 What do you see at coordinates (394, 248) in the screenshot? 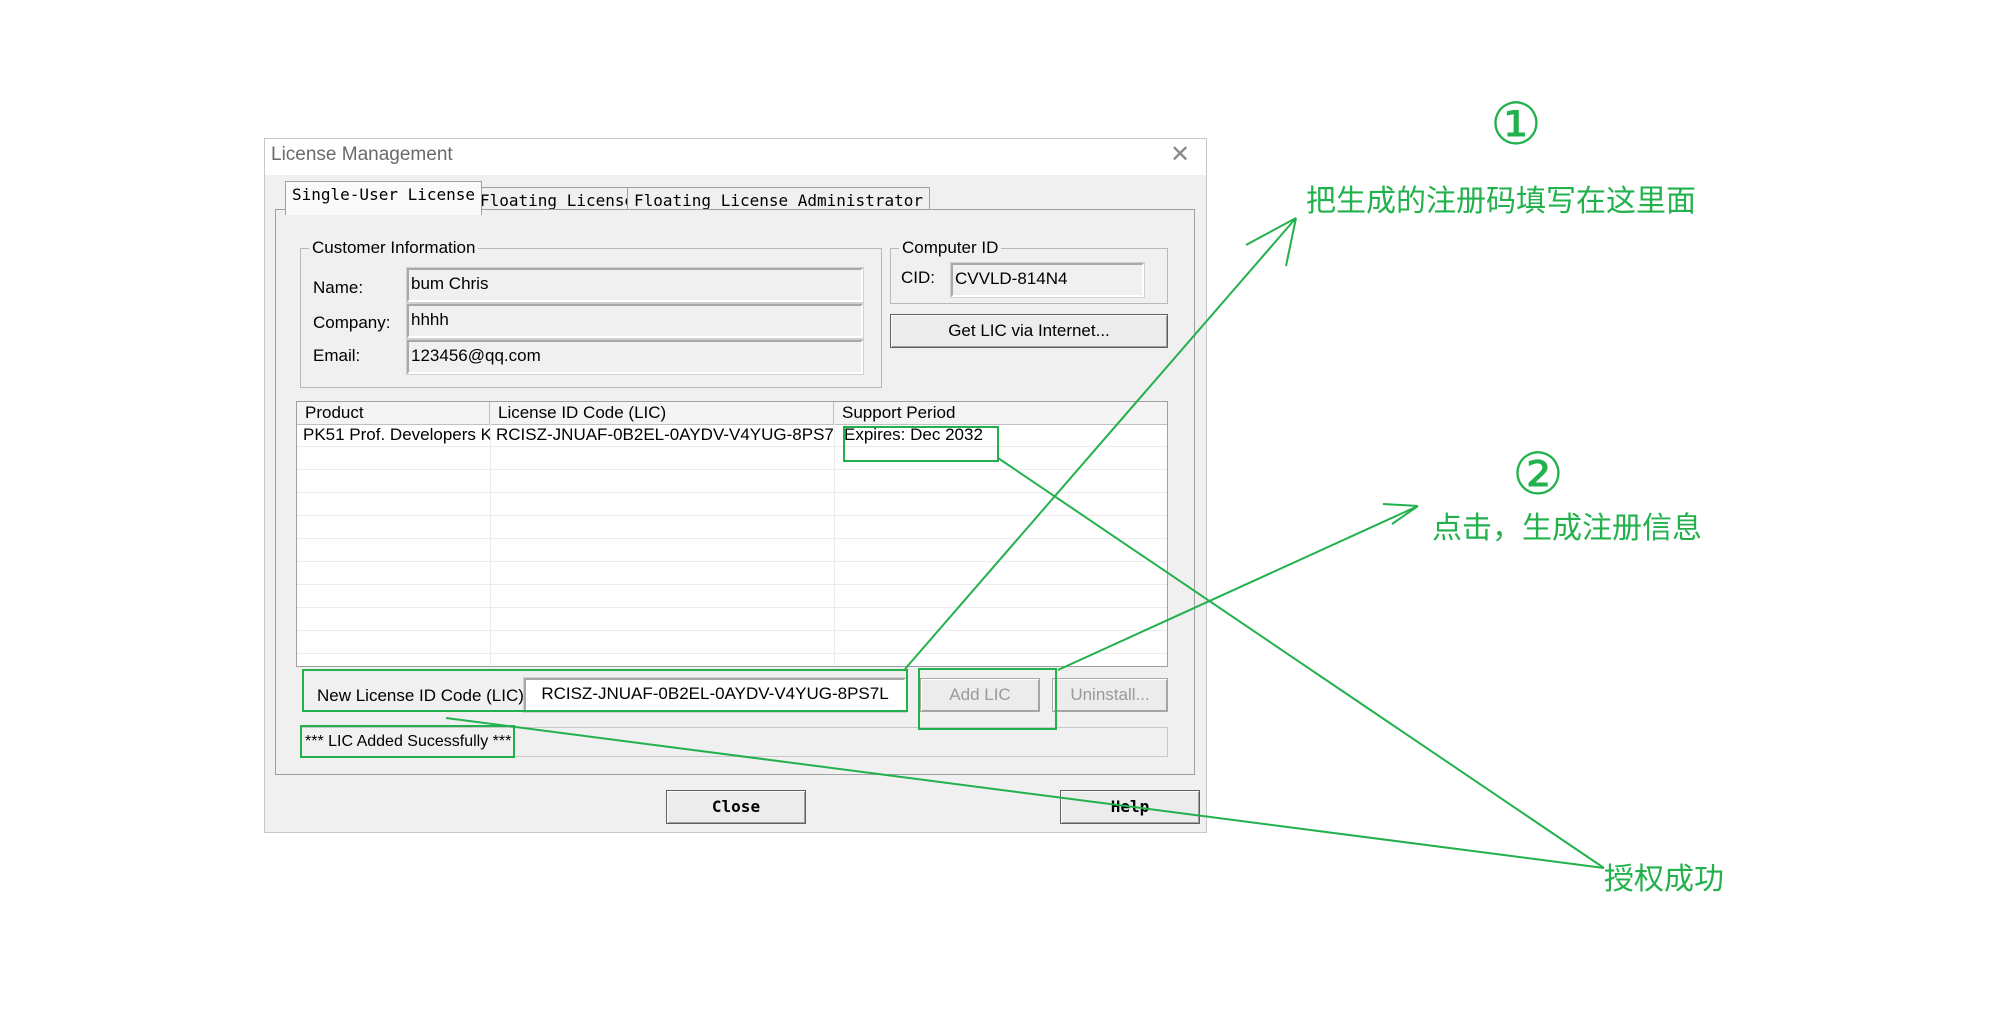
I see `customer-information-legend: Customer Information` at bounding box center [394, 248].